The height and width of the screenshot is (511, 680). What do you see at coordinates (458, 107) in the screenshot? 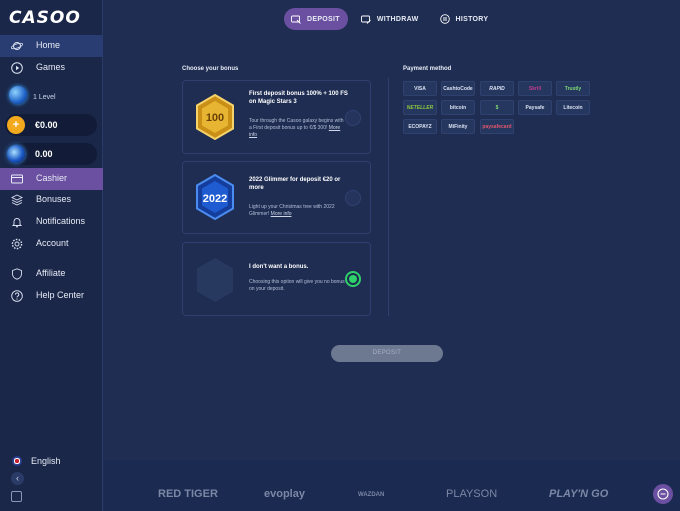
I see `payment-bitcoin: bitcoin` at bounding box center [458, 107].